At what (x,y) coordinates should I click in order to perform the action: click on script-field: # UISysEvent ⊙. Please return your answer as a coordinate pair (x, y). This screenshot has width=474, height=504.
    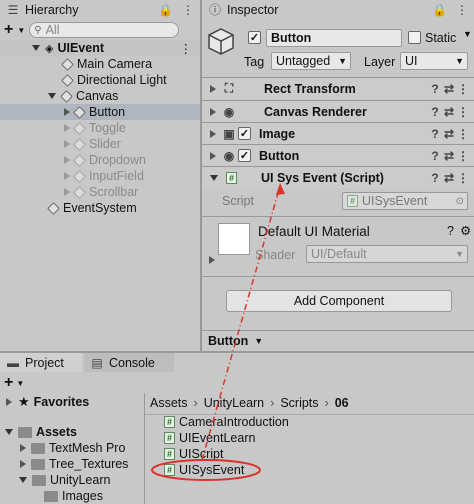
    Looking at the image, I should click on (405, 201).